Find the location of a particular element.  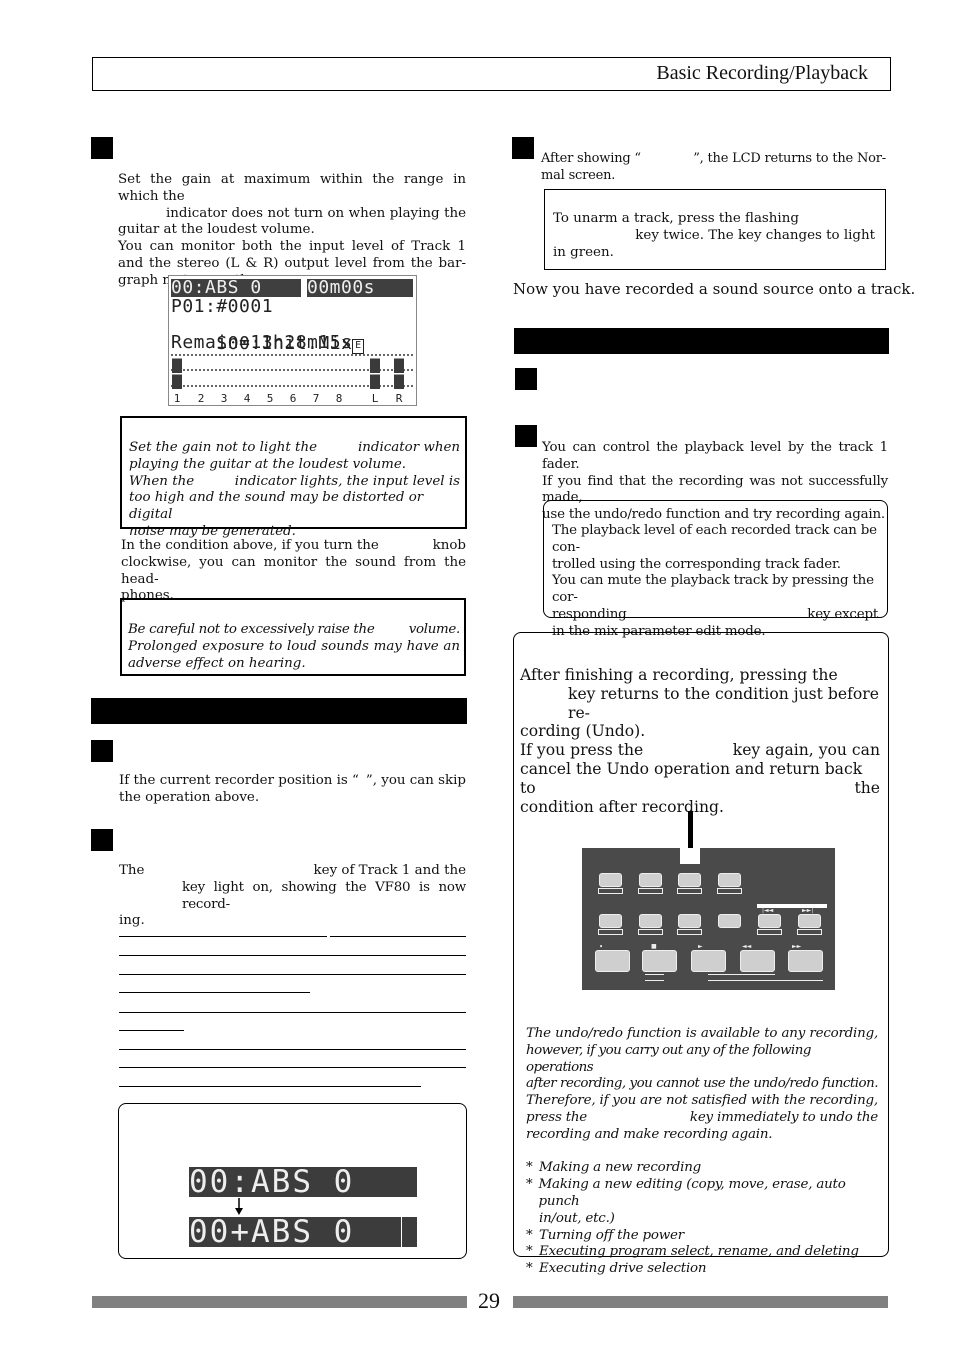

bullet is located at coordinates (532, 1219).